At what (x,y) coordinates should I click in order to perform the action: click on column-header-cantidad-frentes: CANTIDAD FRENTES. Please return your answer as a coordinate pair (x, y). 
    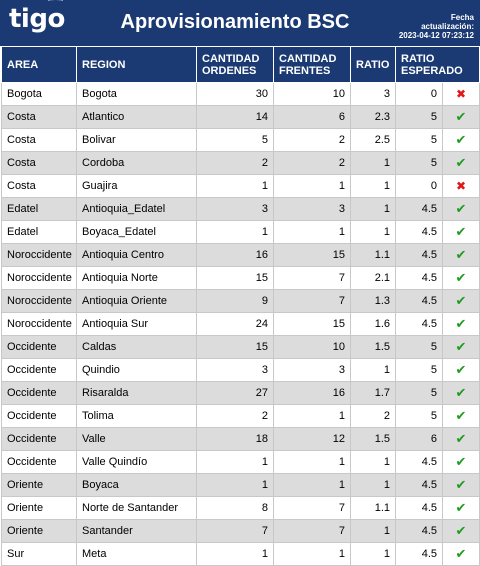
    Looking at the image, I should click on (312, 64).